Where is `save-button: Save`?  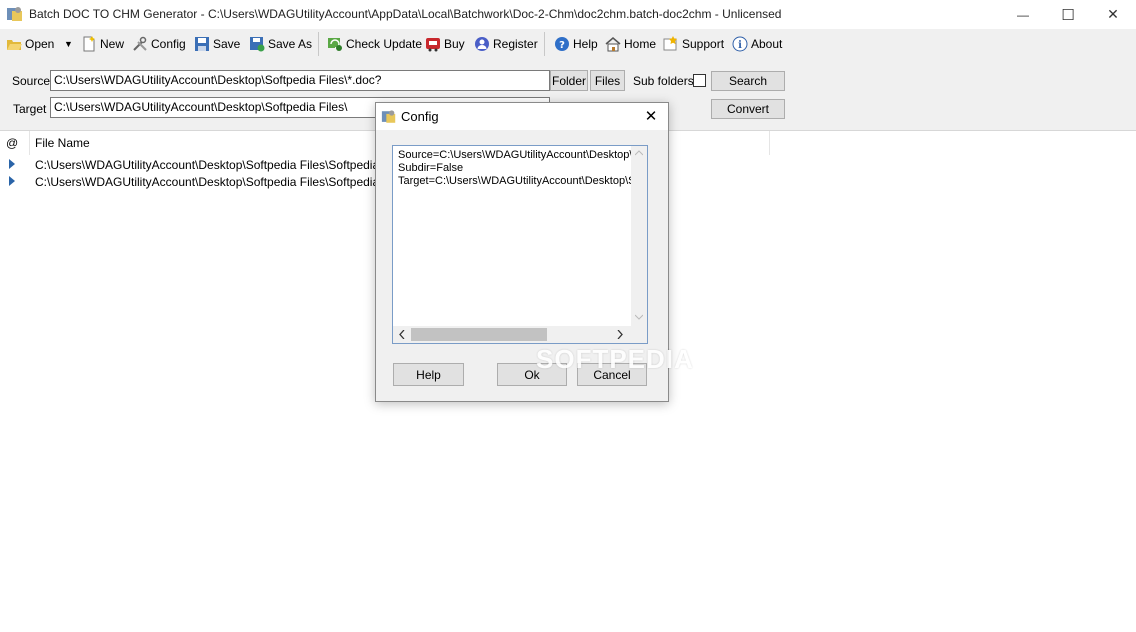
save-button: Save is located at coordinates (217, 44).